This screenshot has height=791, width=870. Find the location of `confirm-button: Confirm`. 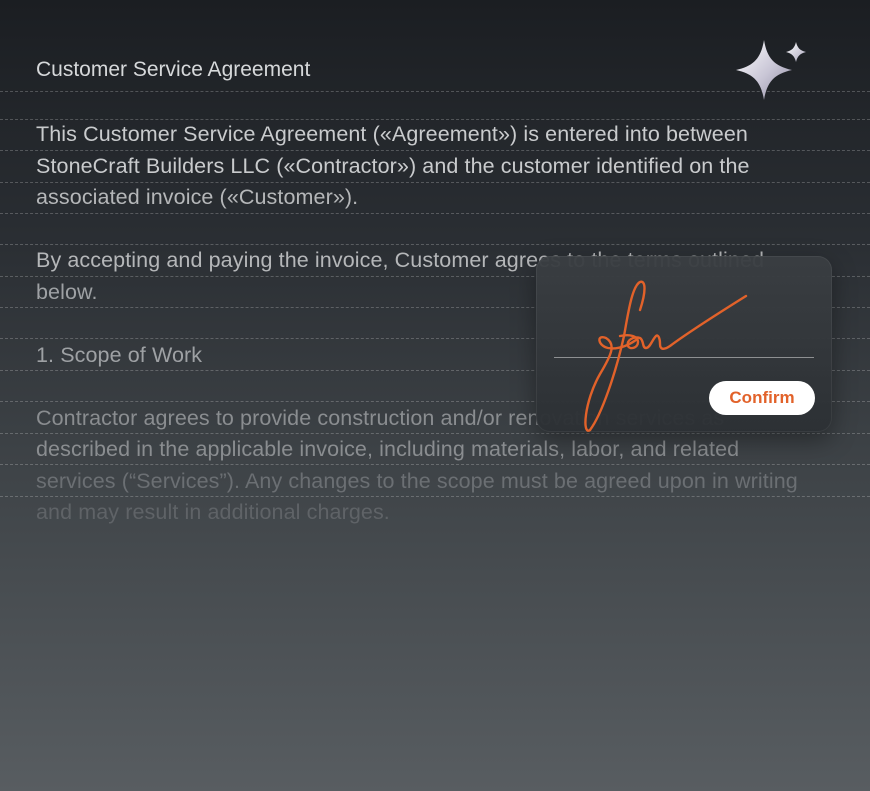

confirm-button: Confirm is located at coordinates (762, 398).